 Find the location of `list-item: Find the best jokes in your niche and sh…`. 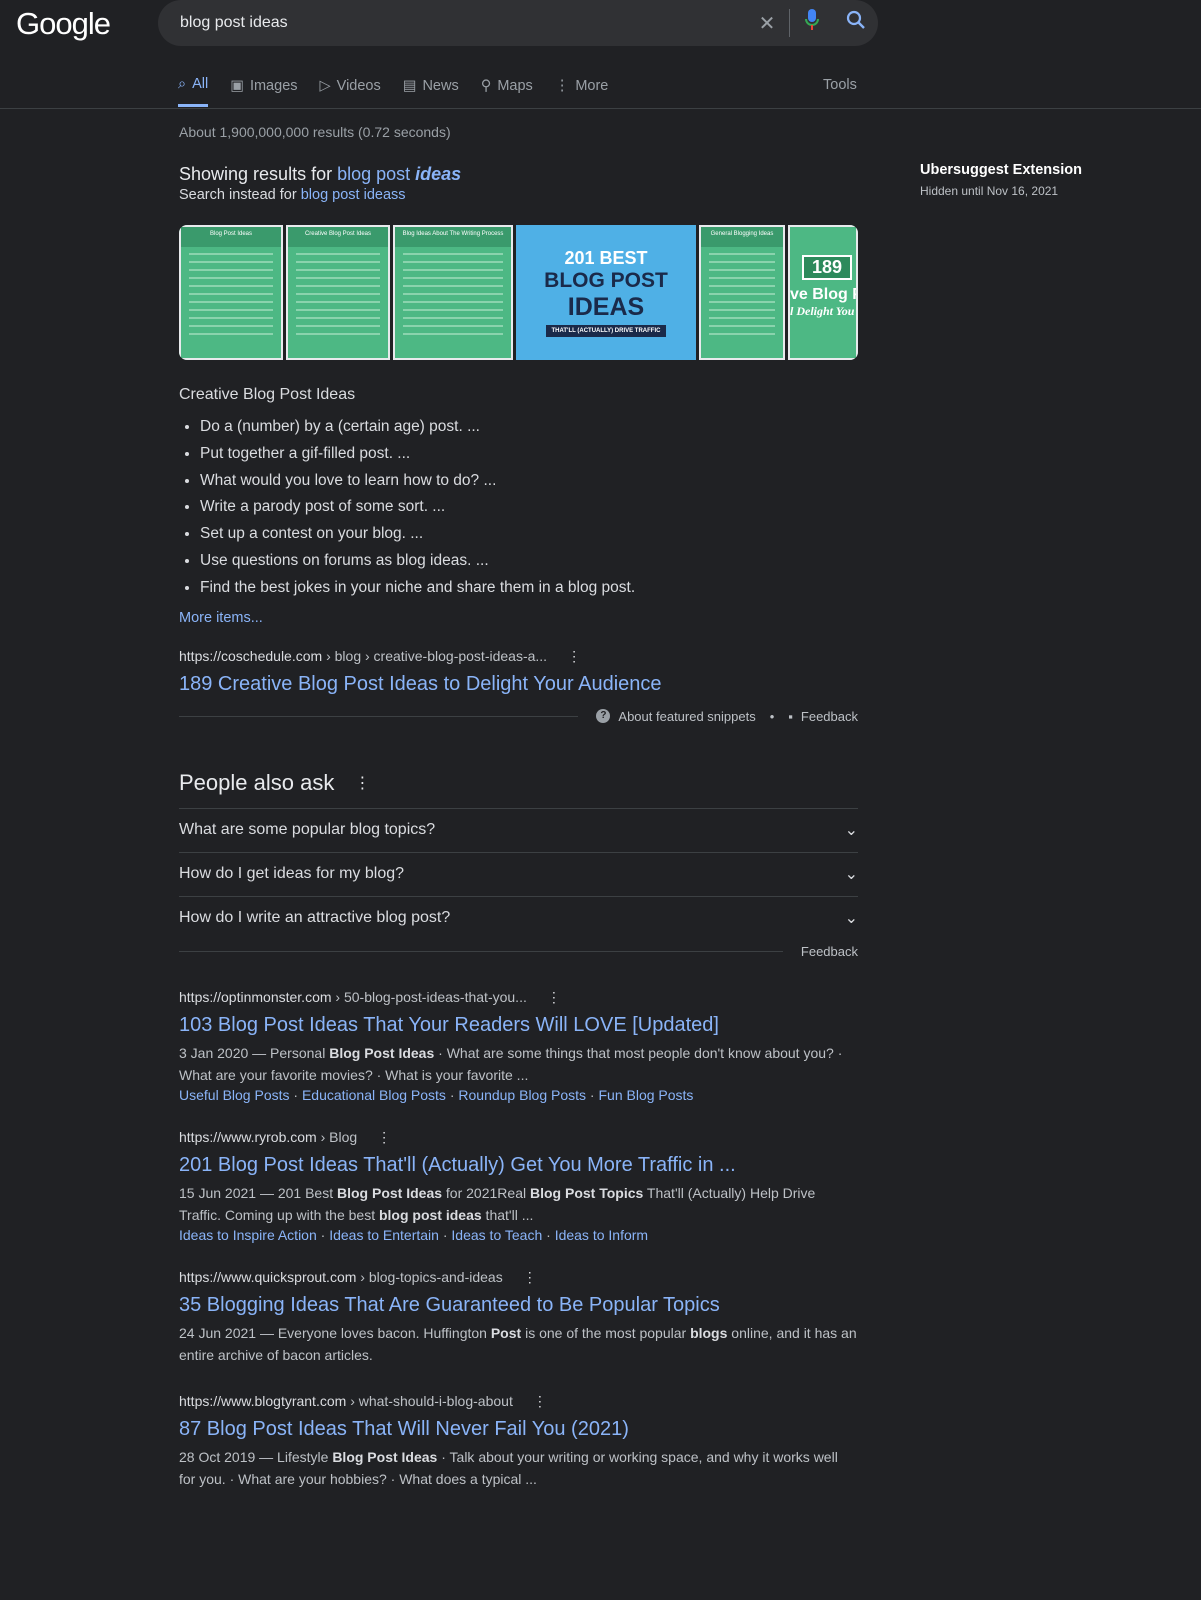

list-item: Find the best jokes in your niche and sh… is located at coordinates (529, 588).